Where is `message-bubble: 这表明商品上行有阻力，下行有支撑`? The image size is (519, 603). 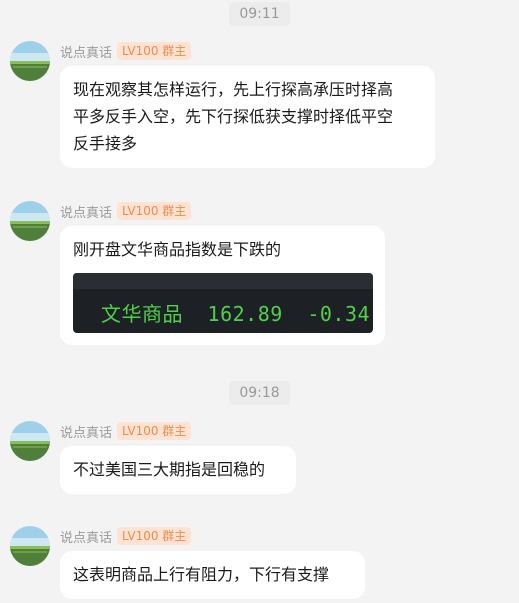
message-bubble: 这表明商品上行有阻力，下行有支撑 is located at coordinates (212, 575).